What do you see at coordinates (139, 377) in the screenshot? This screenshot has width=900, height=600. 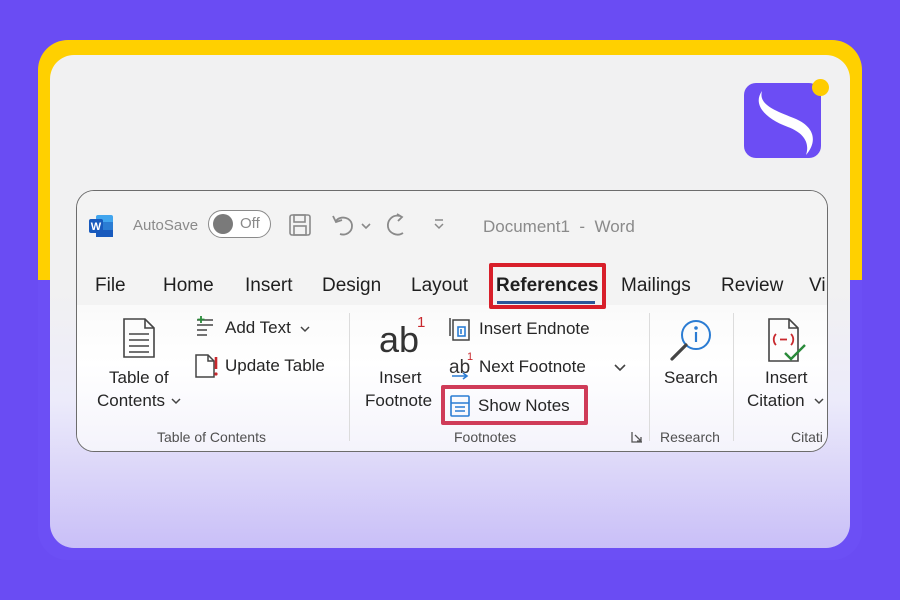 I see `toc-label-line1: Table of` at bounding box center [139, 377].